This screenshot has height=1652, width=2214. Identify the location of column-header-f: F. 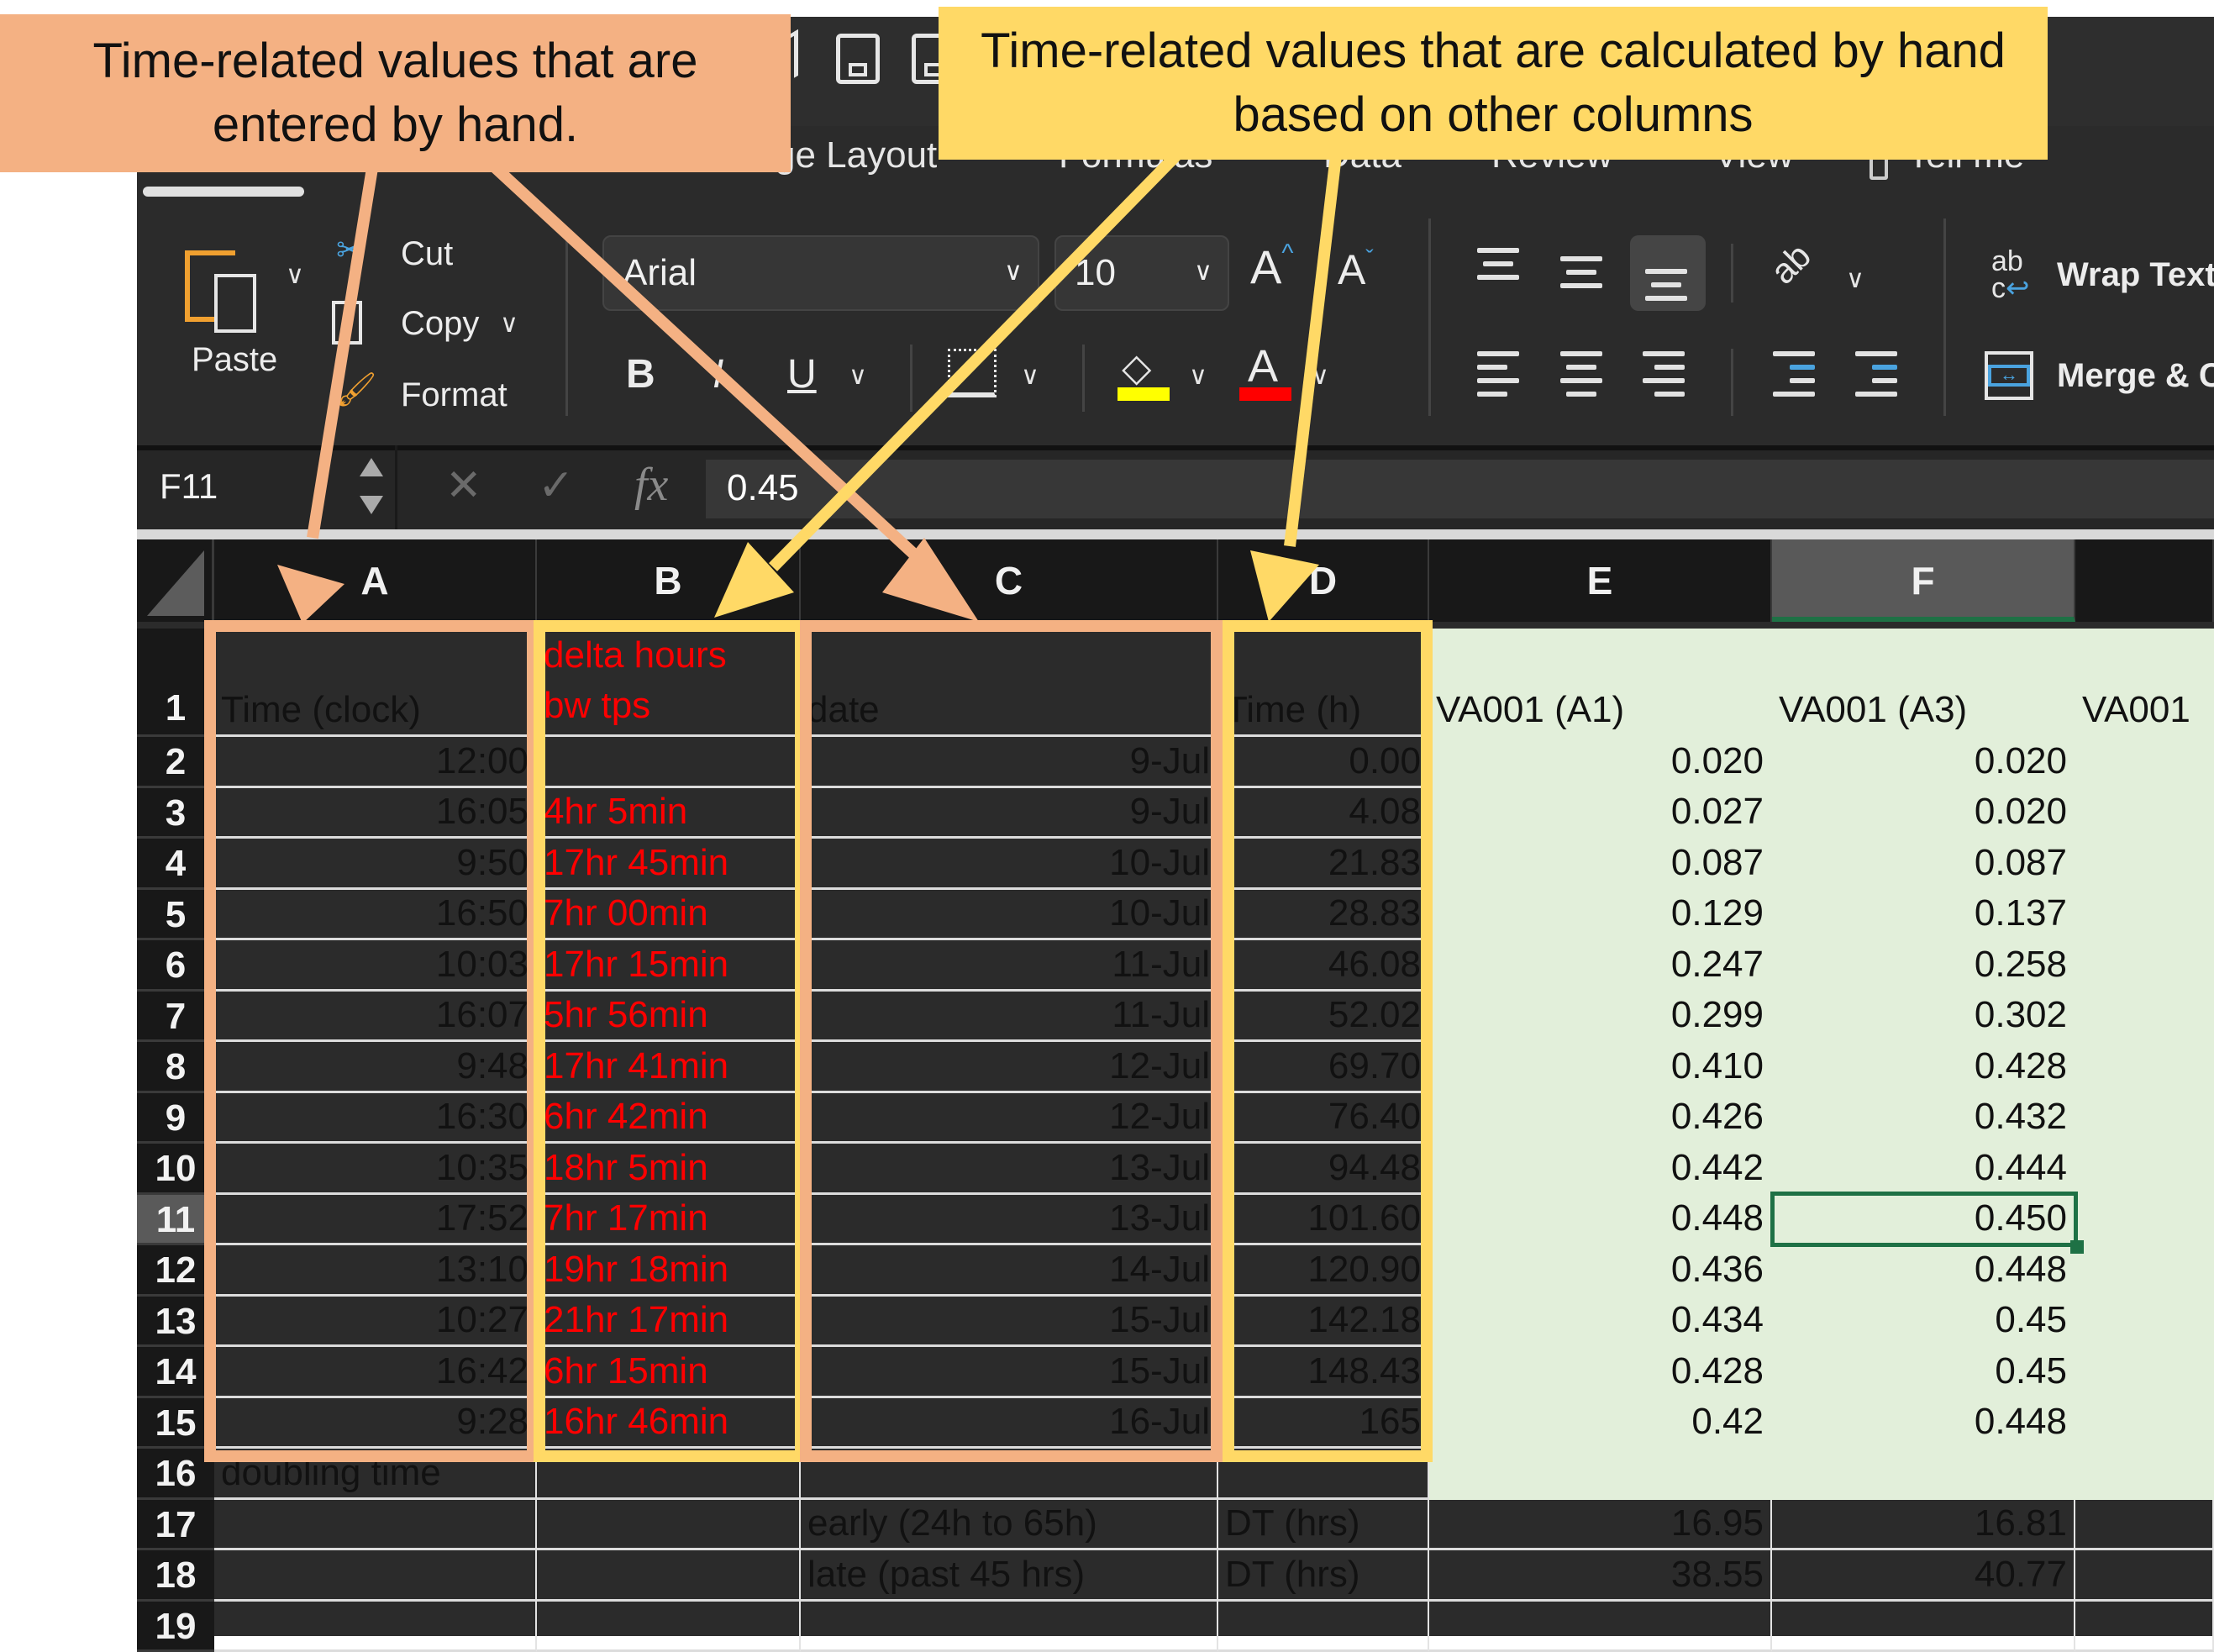
(1924, 581).